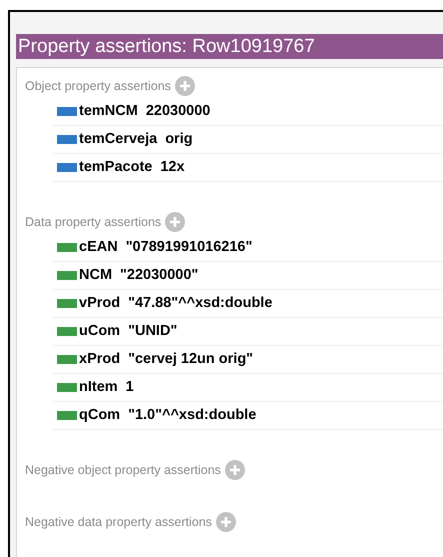 Image resolution: width=443 pixels, height=557 pixels. I want to click on property-name: temCerveja, so click(118, 139).